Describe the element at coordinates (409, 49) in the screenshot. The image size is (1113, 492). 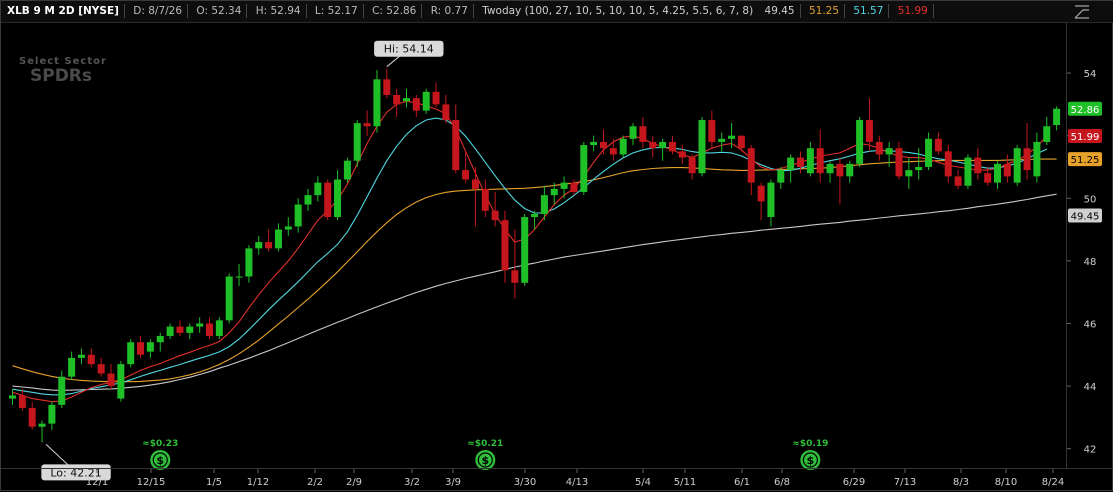
I see `hi-label-text: Hi: 54.14` at that location.